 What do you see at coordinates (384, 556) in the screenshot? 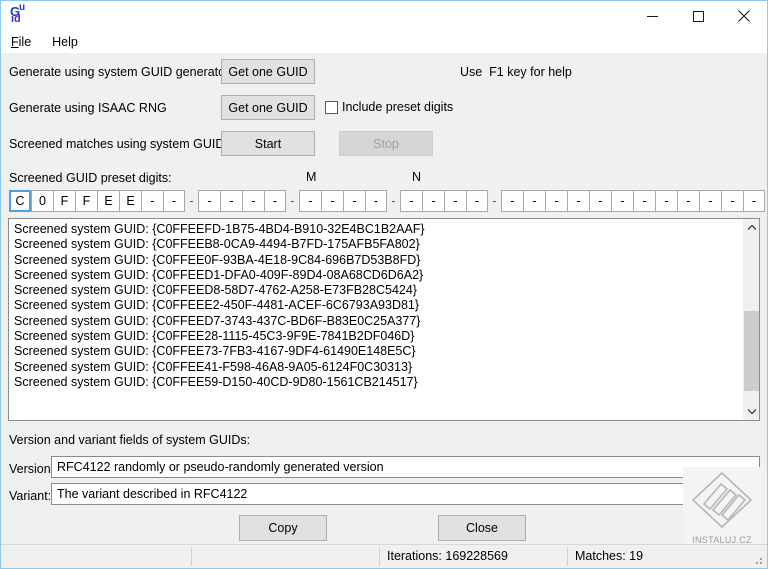
I see `status-bar: Iterations: 169228569 Matches: 19` at bounding box center [384, 556].